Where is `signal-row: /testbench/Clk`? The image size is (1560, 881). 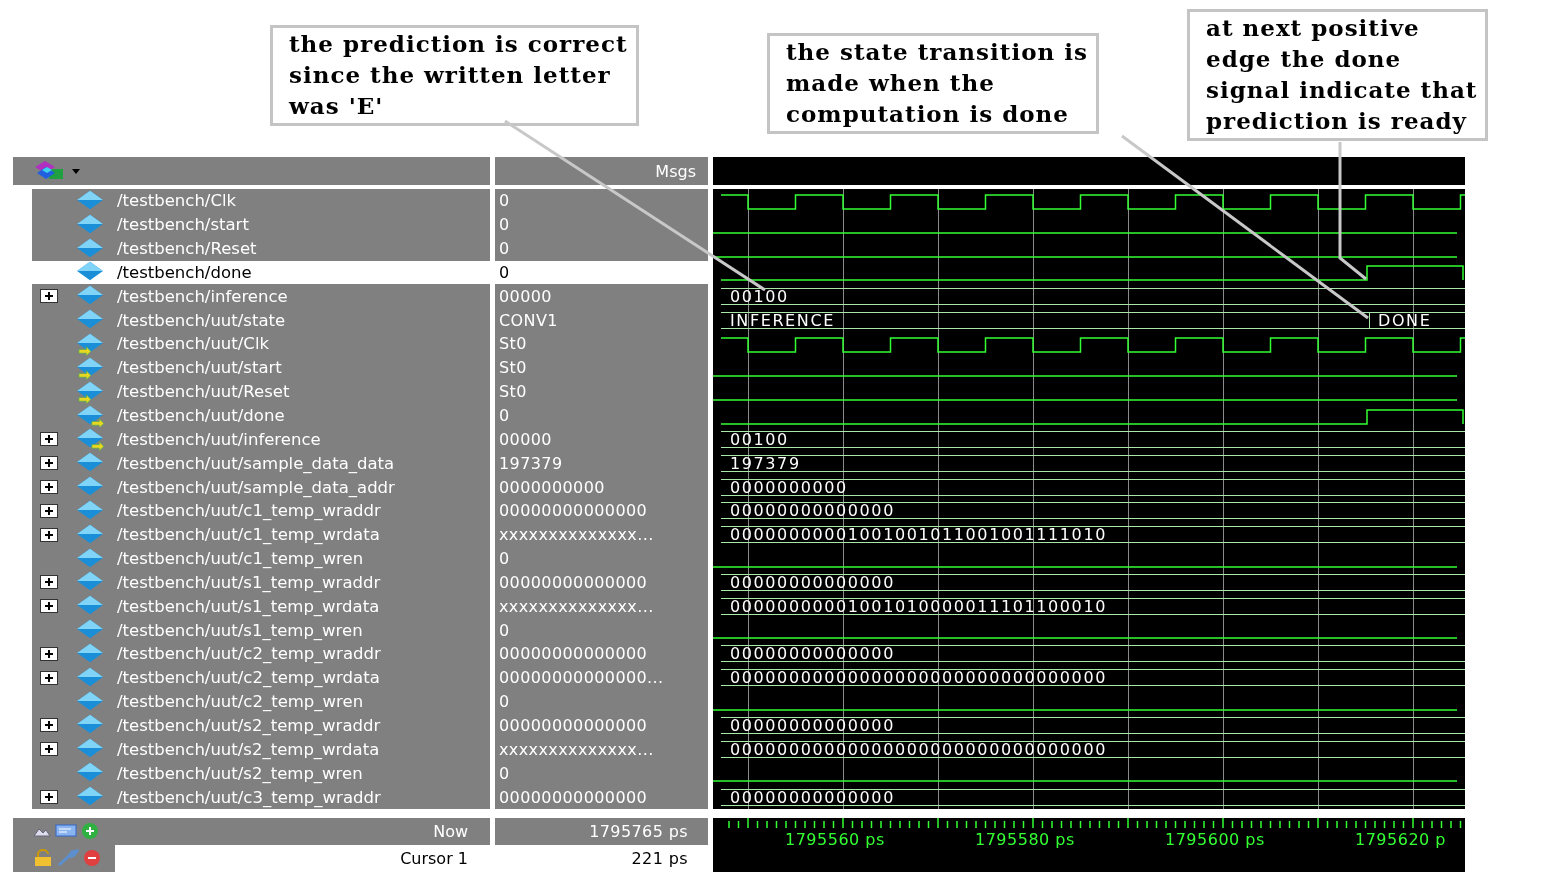
signal-row: /testbench/Clk is located at coordinates (261, 201).